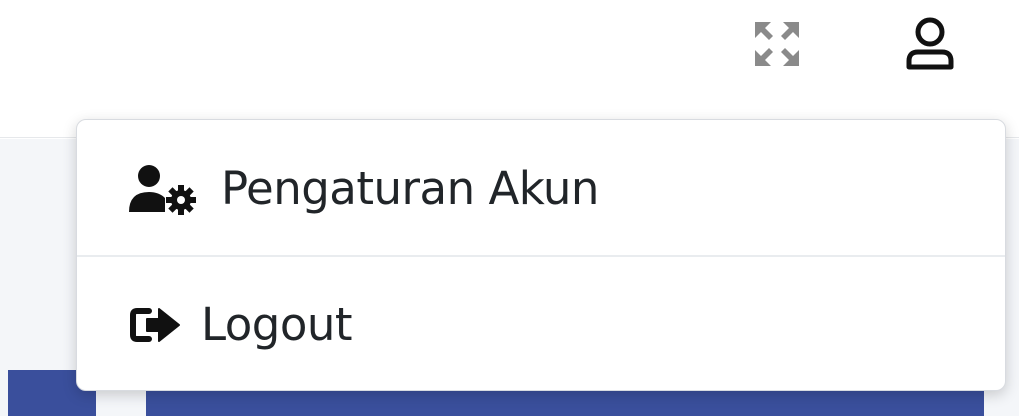  I want to click on expand-arrows-icon, so click(777, 44).